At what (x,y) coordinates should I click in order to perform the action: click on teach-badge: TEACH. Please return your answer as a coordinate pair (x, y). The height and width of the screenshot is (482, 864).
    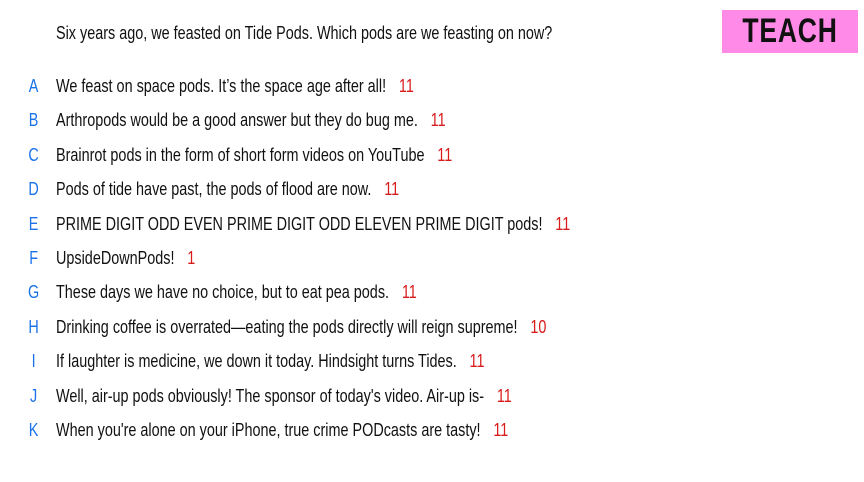
    Looking at the image, I should click on (790, 31).